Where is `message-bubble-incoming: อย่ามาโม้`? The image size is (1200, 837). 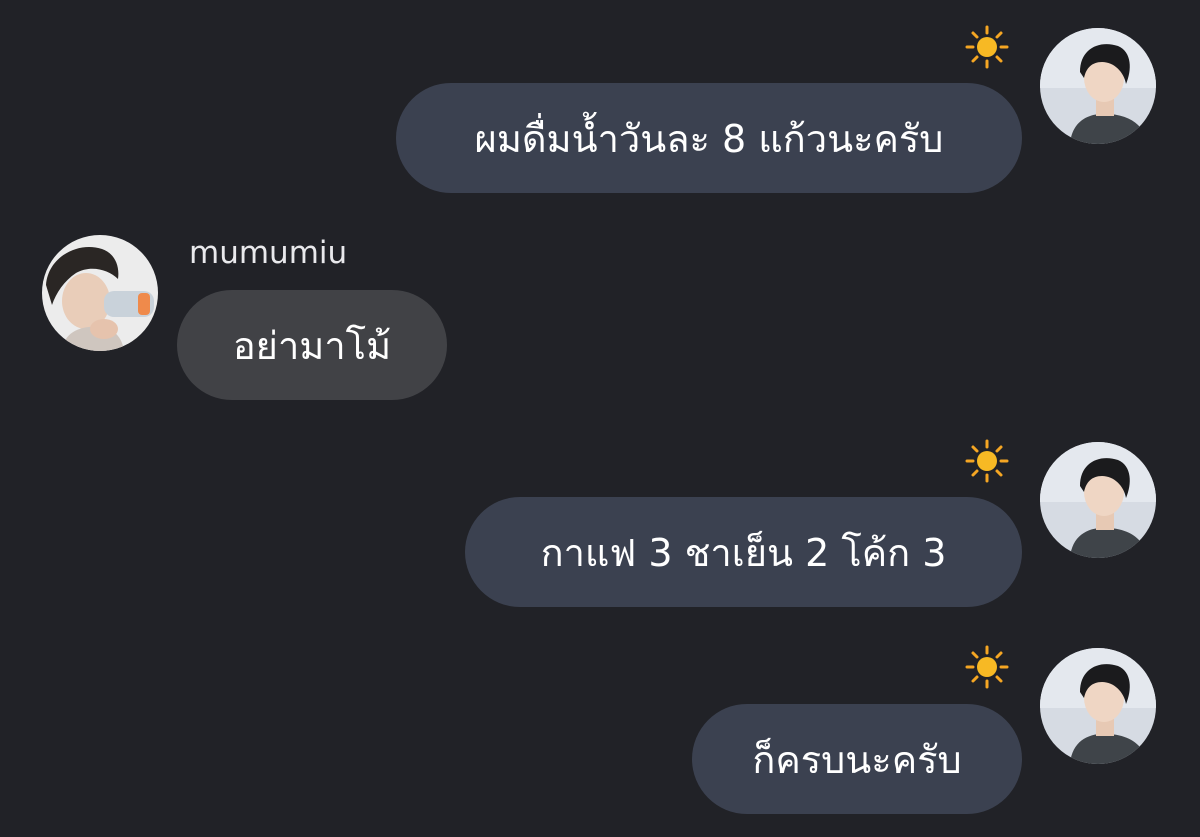 message-bubble-incoming: อย่ามาโม้ is located at coordinates (312, 345).